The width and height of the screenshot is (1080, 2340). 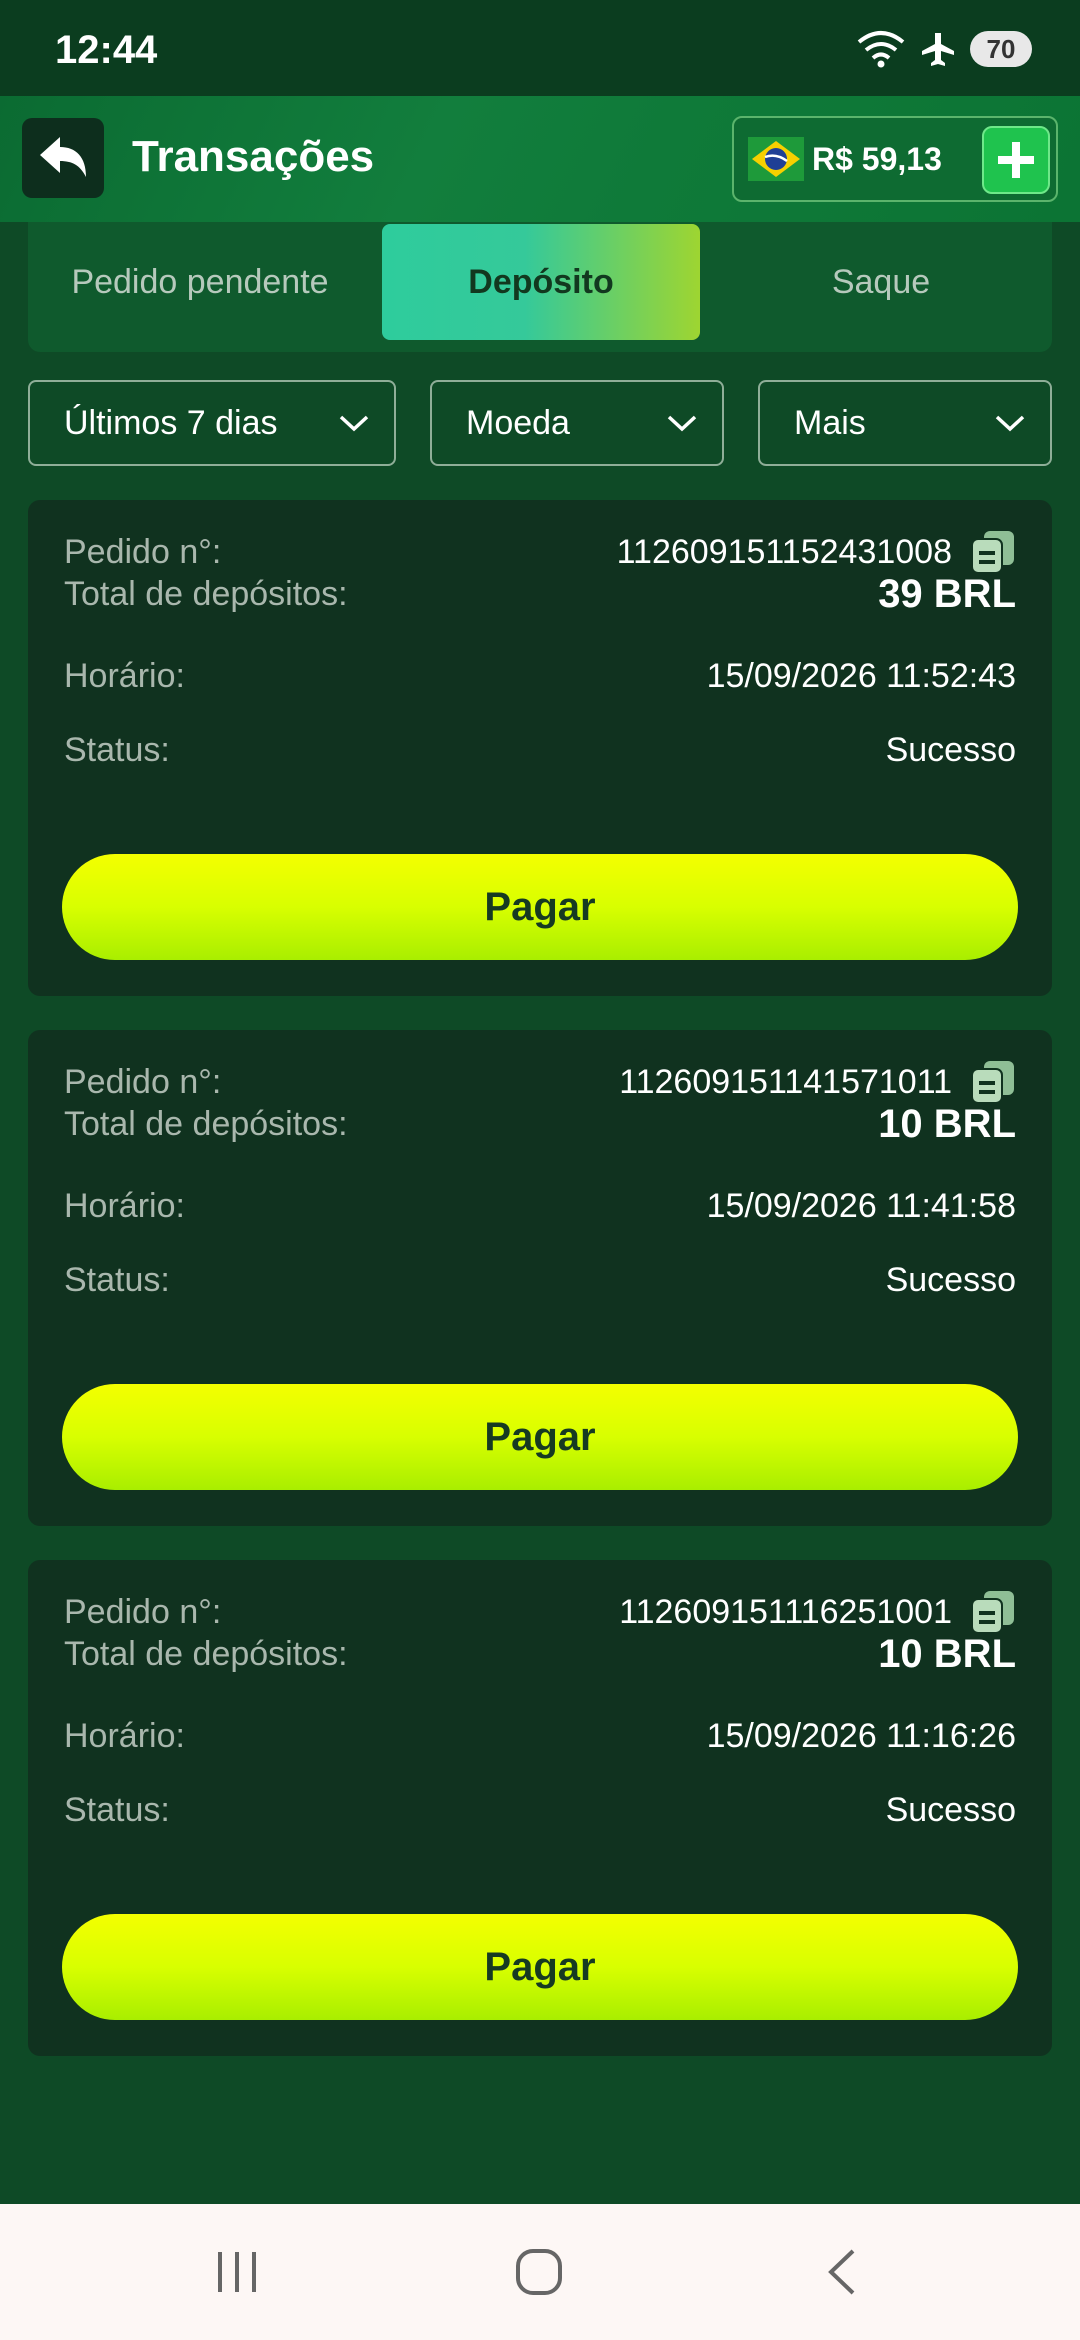 I want to click on currency-filter-dropdown: Moeda, so click(x=577, y=423).